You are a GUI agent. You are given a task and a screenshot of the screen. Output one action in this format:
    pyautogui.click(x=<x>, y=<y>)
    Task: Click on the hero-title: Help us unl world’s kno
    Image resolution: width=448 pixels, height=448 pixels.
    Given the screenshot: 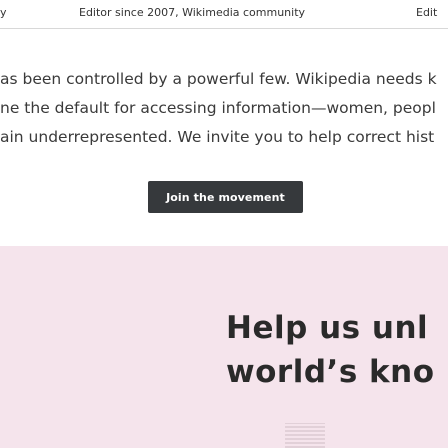 What is the action you would take?
    pyautogui.click(x=330, y=350)
    